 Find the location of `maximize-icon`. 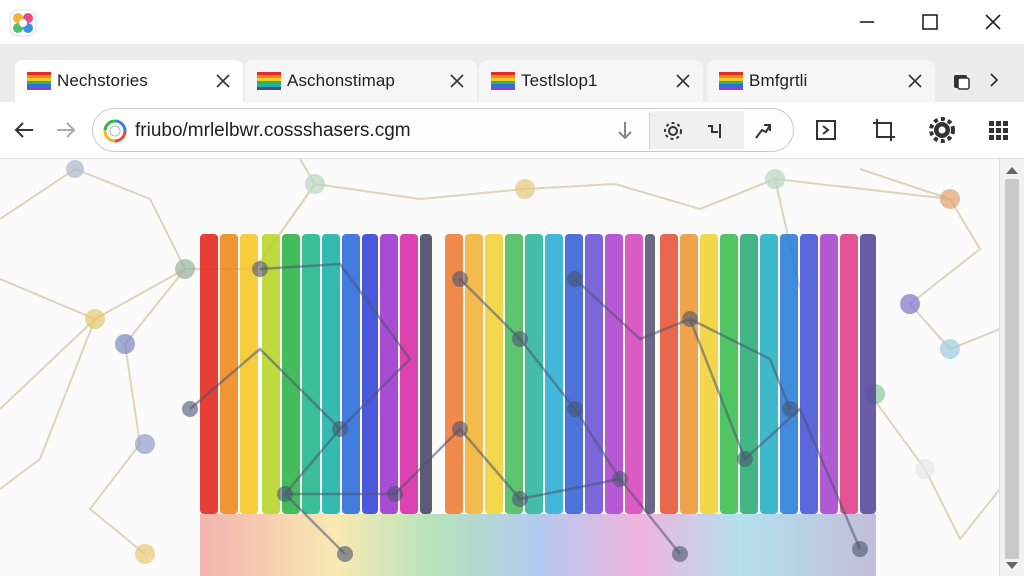

maximize-icon is located at coordinates (930, 22).